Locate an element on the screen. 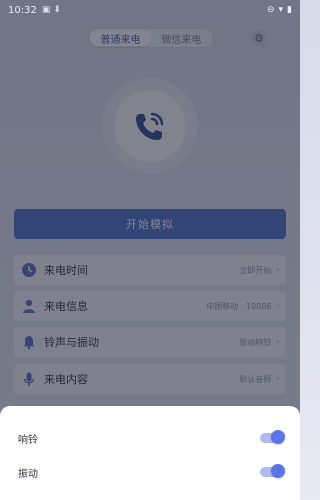  row-value: 默认音频 is located at coordinates (255, 379).